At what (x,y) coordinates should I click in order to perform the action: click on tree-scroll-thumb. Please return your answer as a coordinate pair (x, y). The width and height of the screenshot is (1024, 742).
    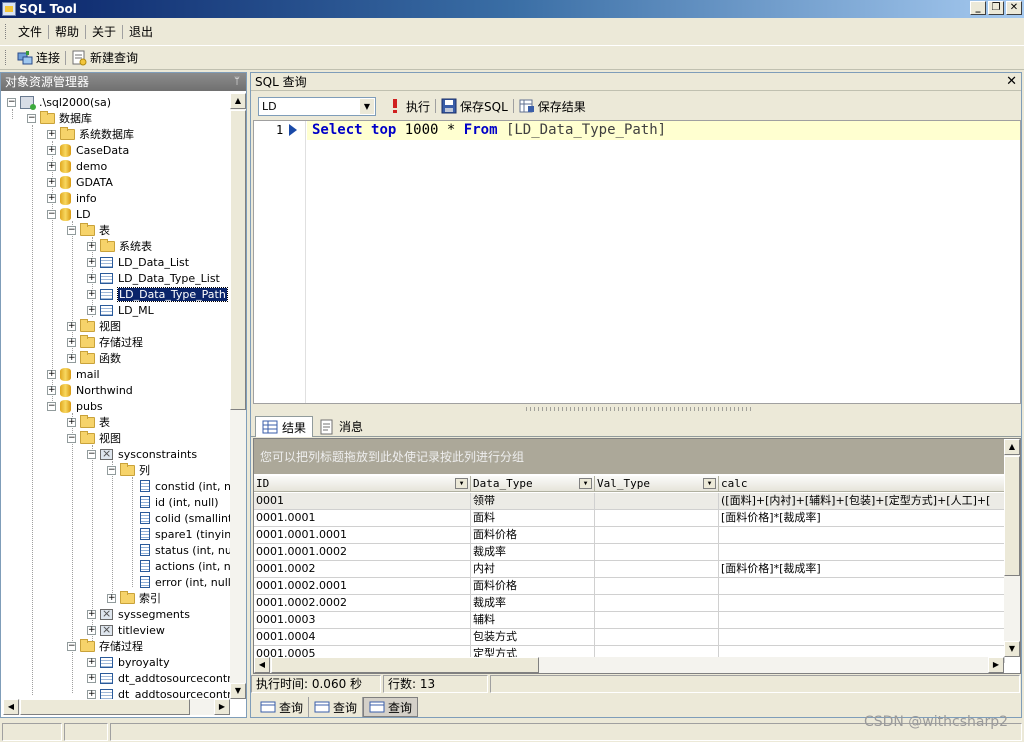
    Looking at the image, I should click on (238, 260).